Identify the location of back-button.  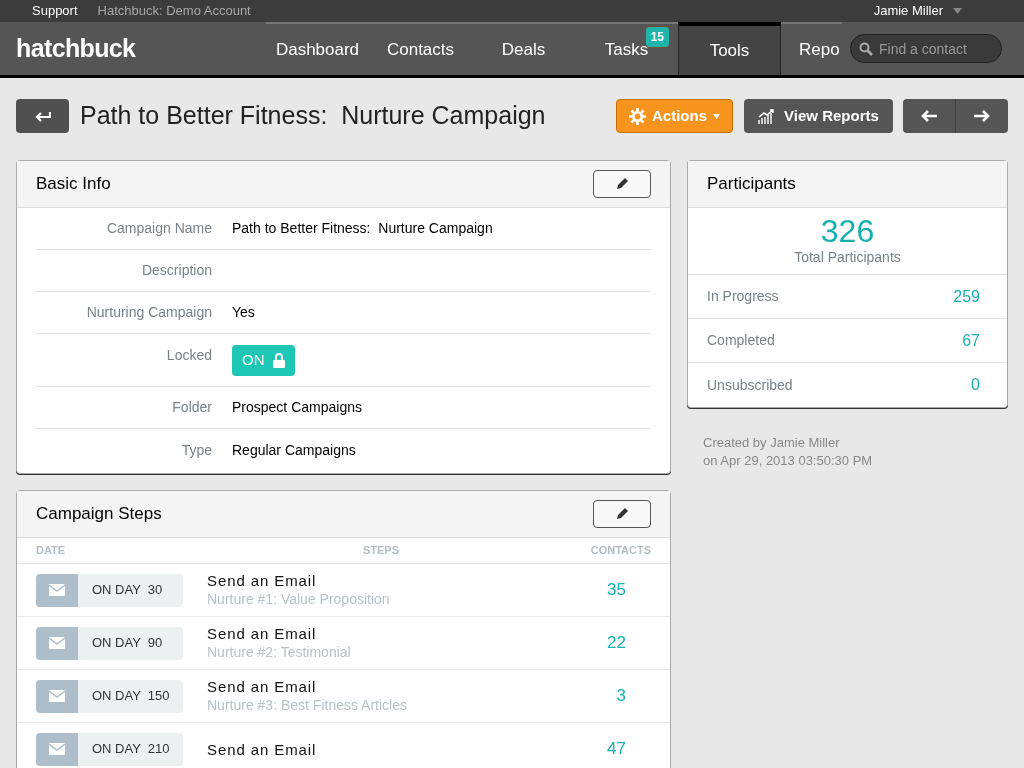
(42, 116).